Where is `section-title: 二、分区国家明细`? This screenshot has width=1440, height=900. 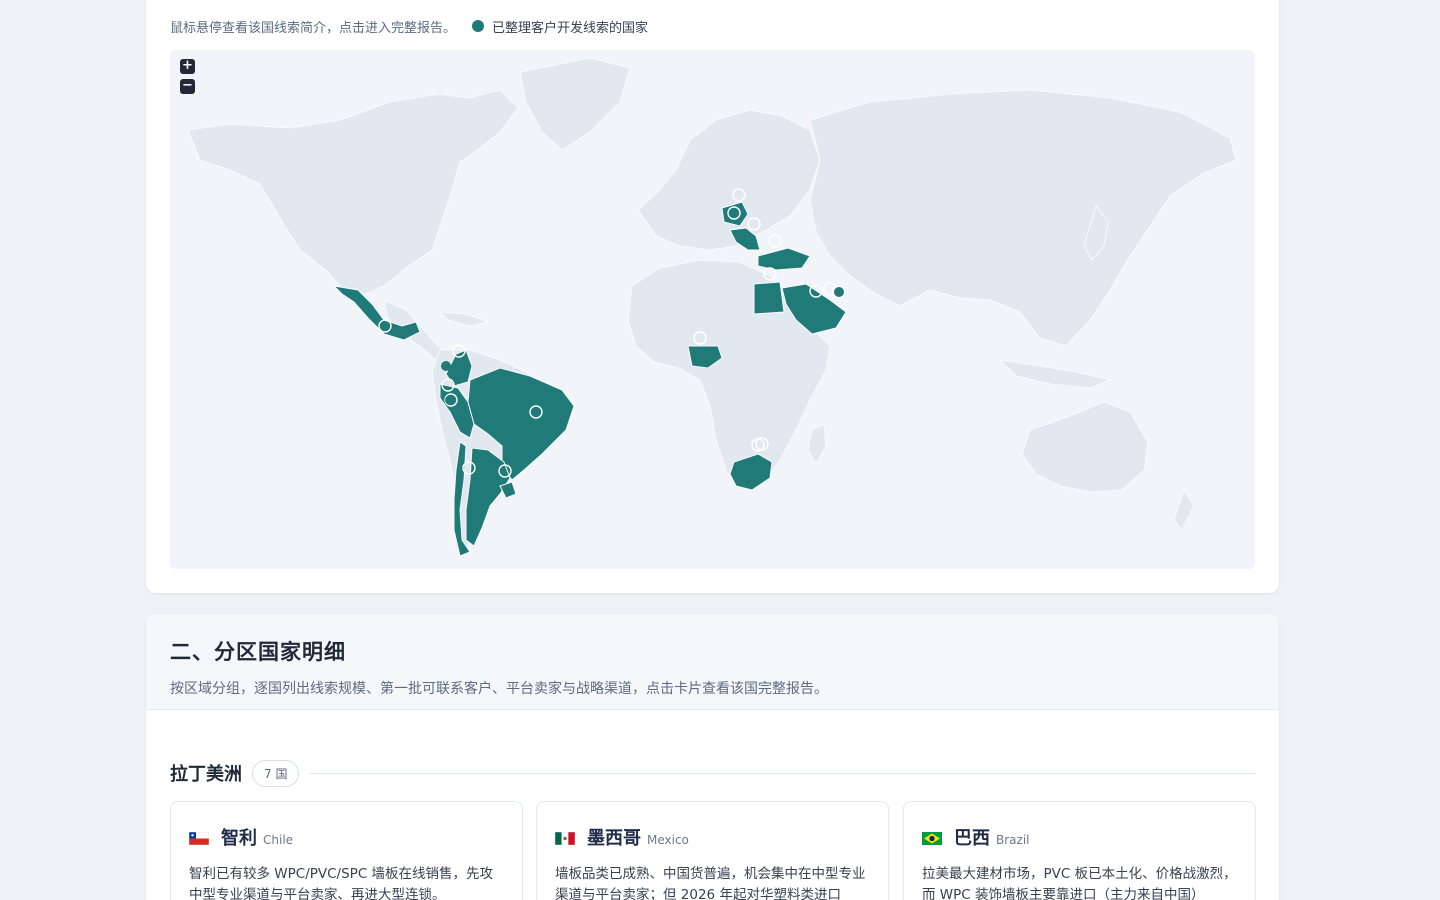 section-title: 二、分区国家明细 is located at coordinates (258, 652).